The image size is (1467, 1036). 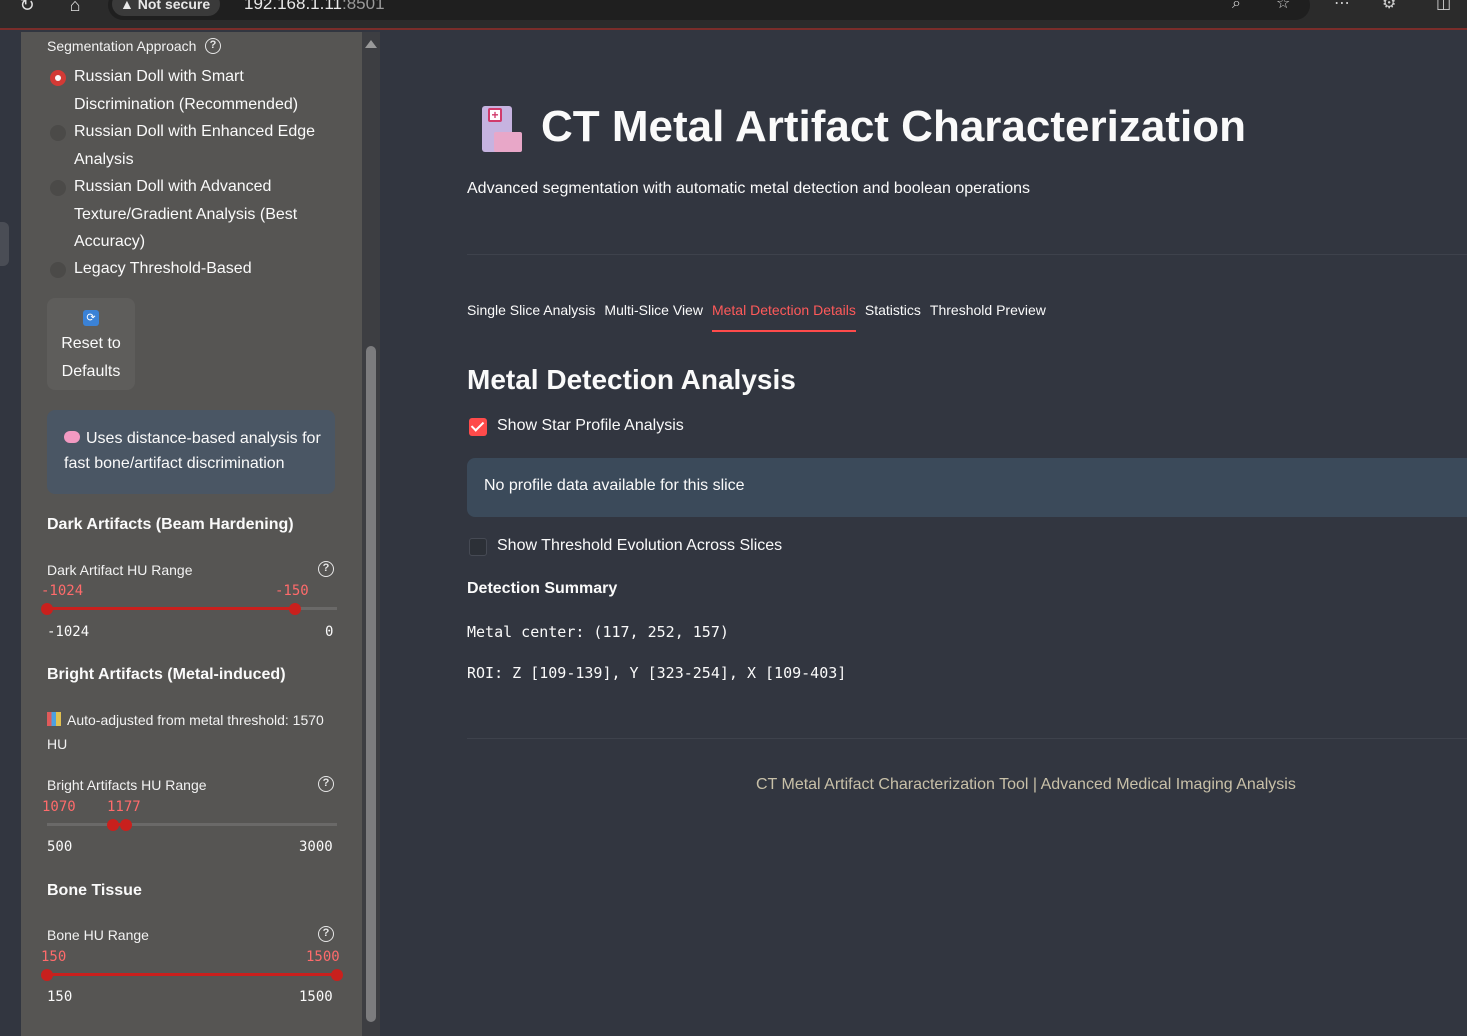 I want to click on detection-summary-heading: Detection Summary, so click(x=542, y=588).